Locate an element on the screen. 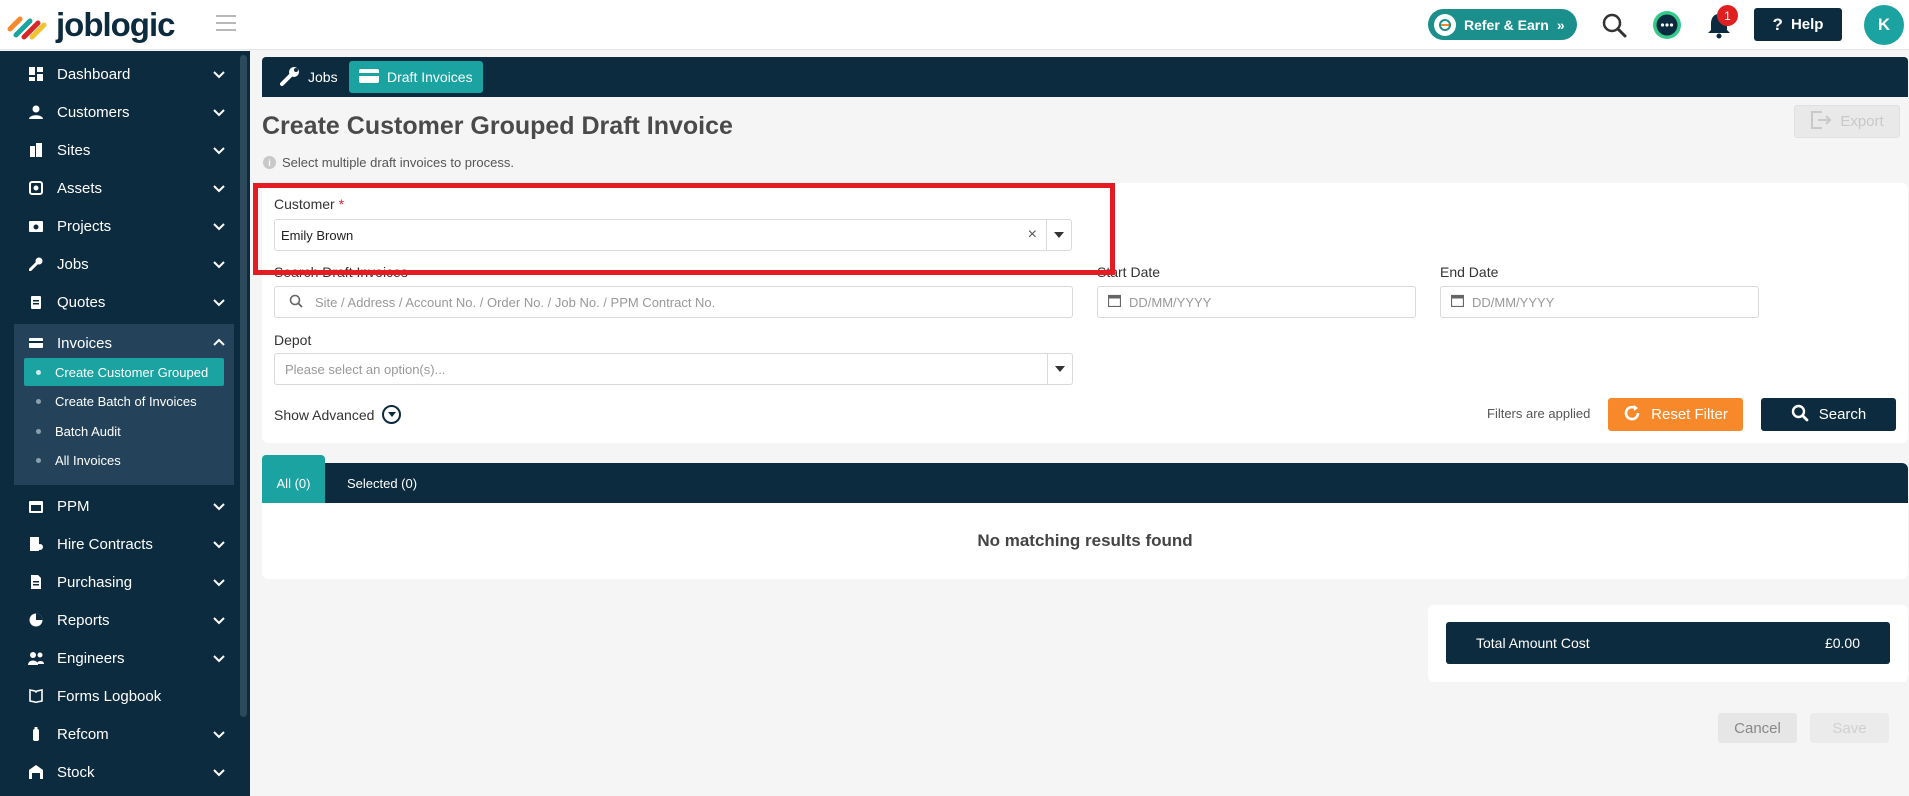 This screenshot has width=1909, height=796. sidebar-item-jobs: Jobs is located at coordinates (117, 264).